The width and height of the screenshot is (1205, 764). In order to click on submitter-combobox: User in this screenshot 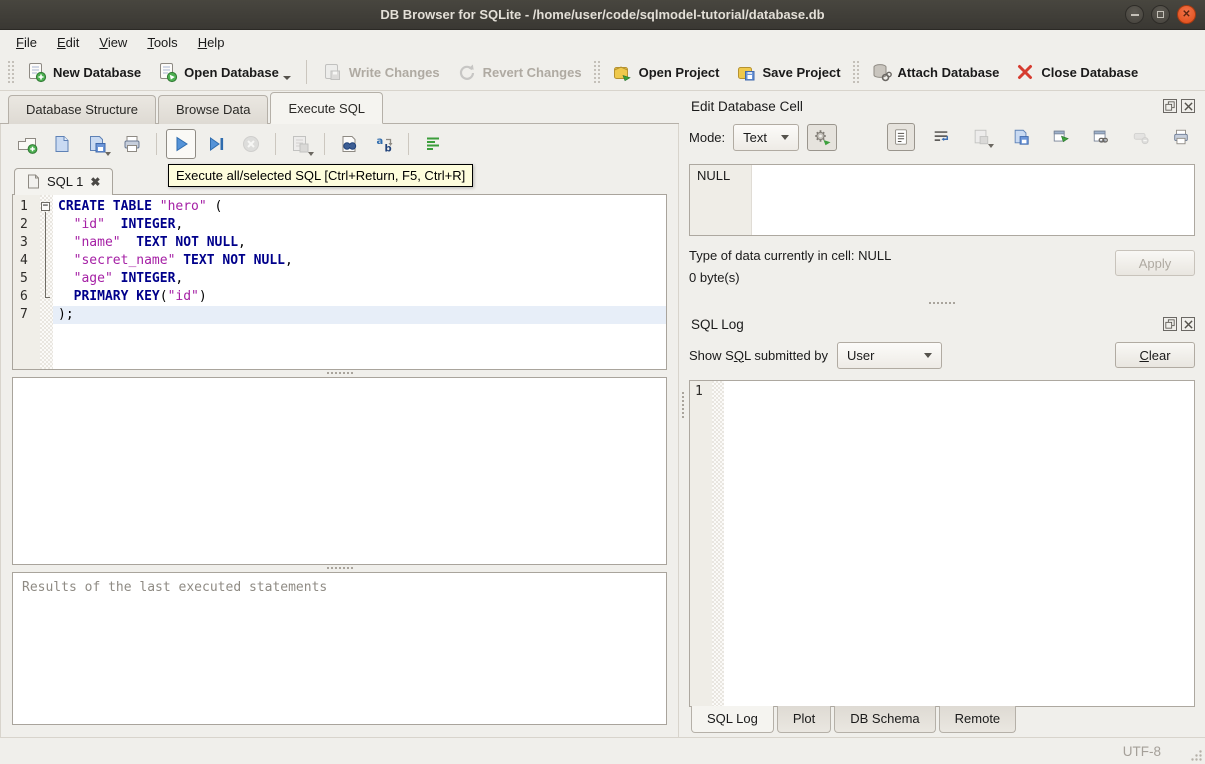, I will do `click(890, 355)`.